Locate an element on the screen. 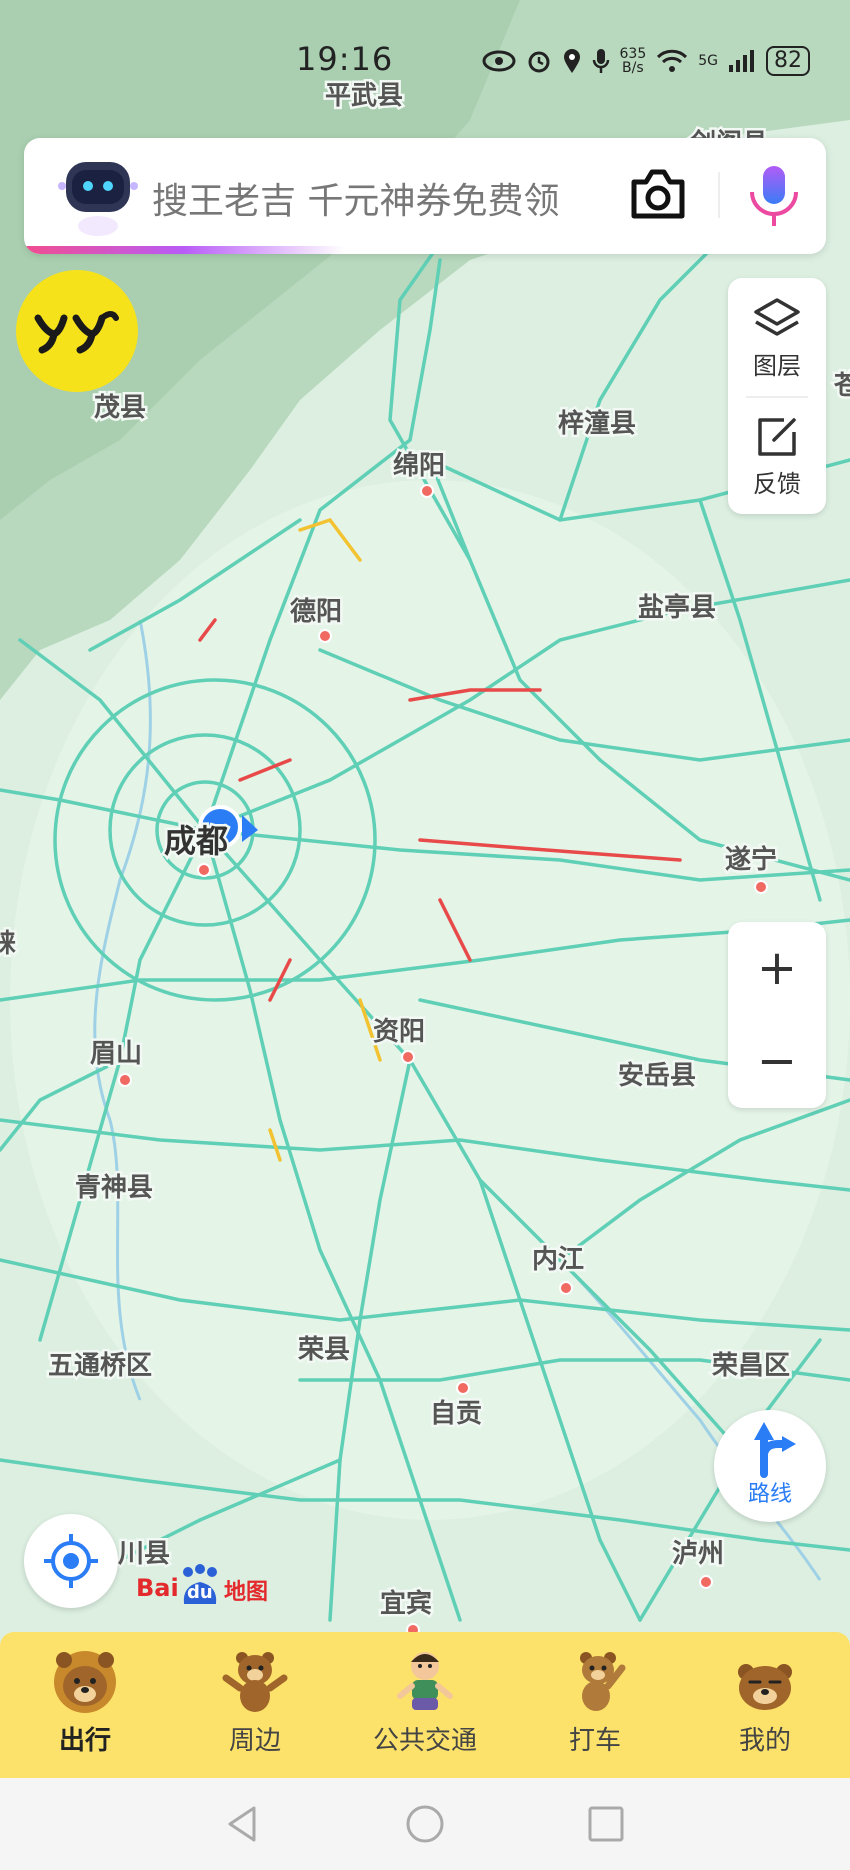 The height and width of the screenshot is (1870, 850). map-label-luzhou: 泸州 is located at coordinates (698, 1554).